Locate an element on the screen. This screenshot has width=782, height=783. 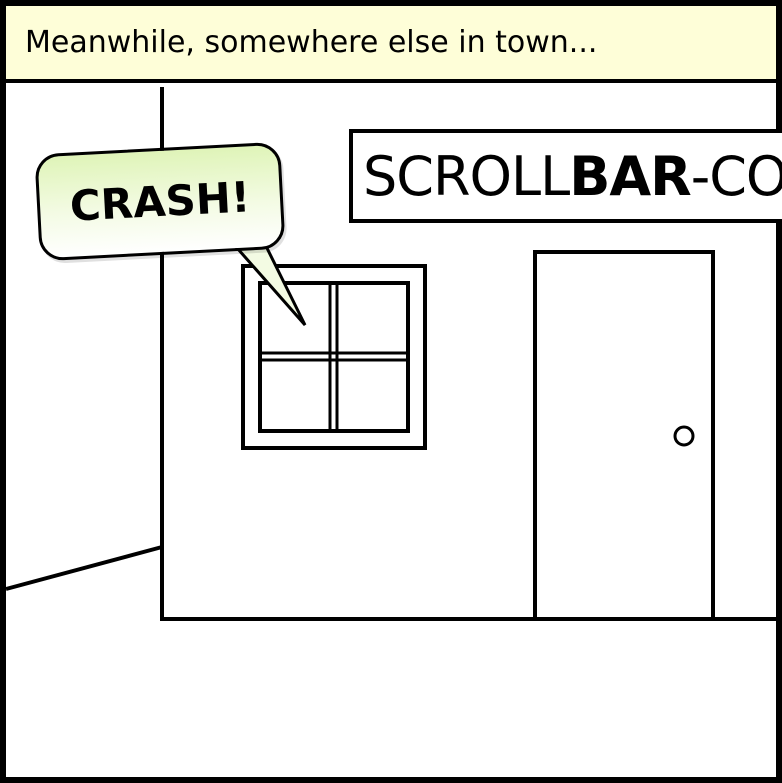
speech-bubble: CRASH! is located at coordinates (160, 201).